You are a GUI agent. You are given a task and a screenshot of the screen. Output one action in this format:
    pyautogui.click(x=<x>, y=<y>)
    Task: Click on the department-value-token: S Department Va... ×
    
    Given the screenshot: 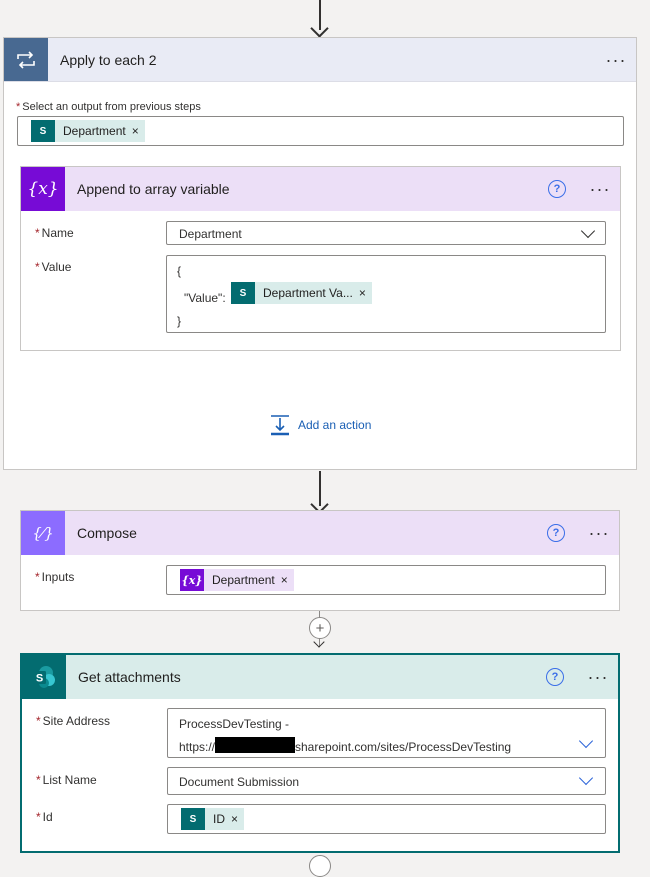 What is the action you would take?
    pyautogui.click(x=301, y=293)
    